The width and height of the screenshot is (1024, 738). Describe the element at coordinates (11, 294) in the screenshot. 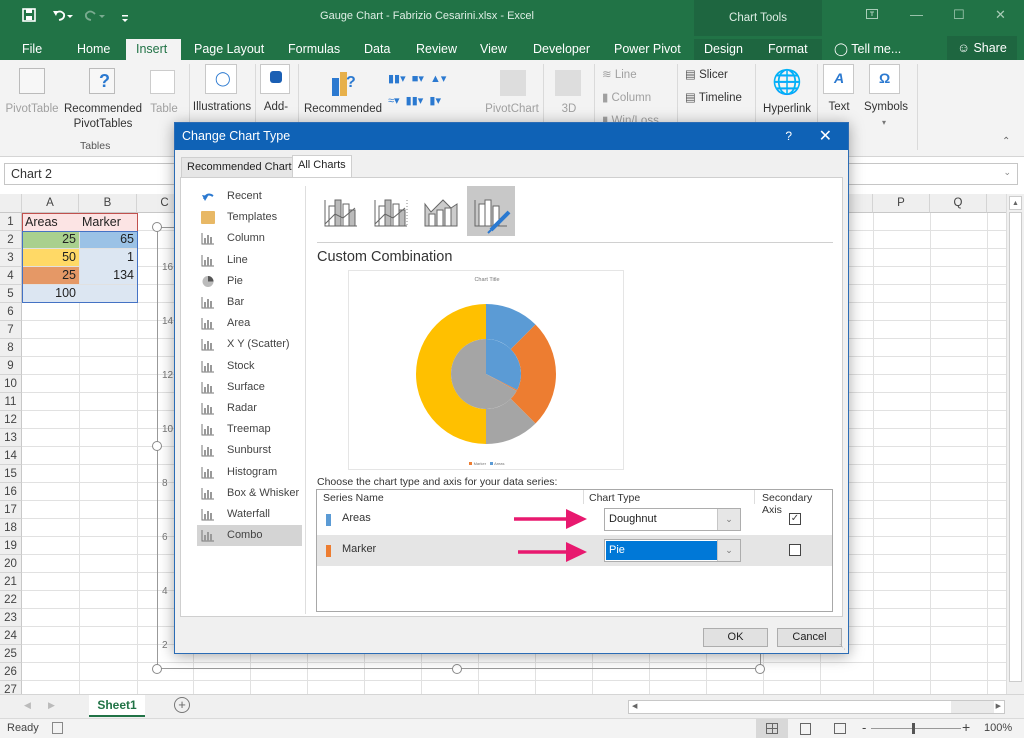

I see `row-header-5: 5` at that location.